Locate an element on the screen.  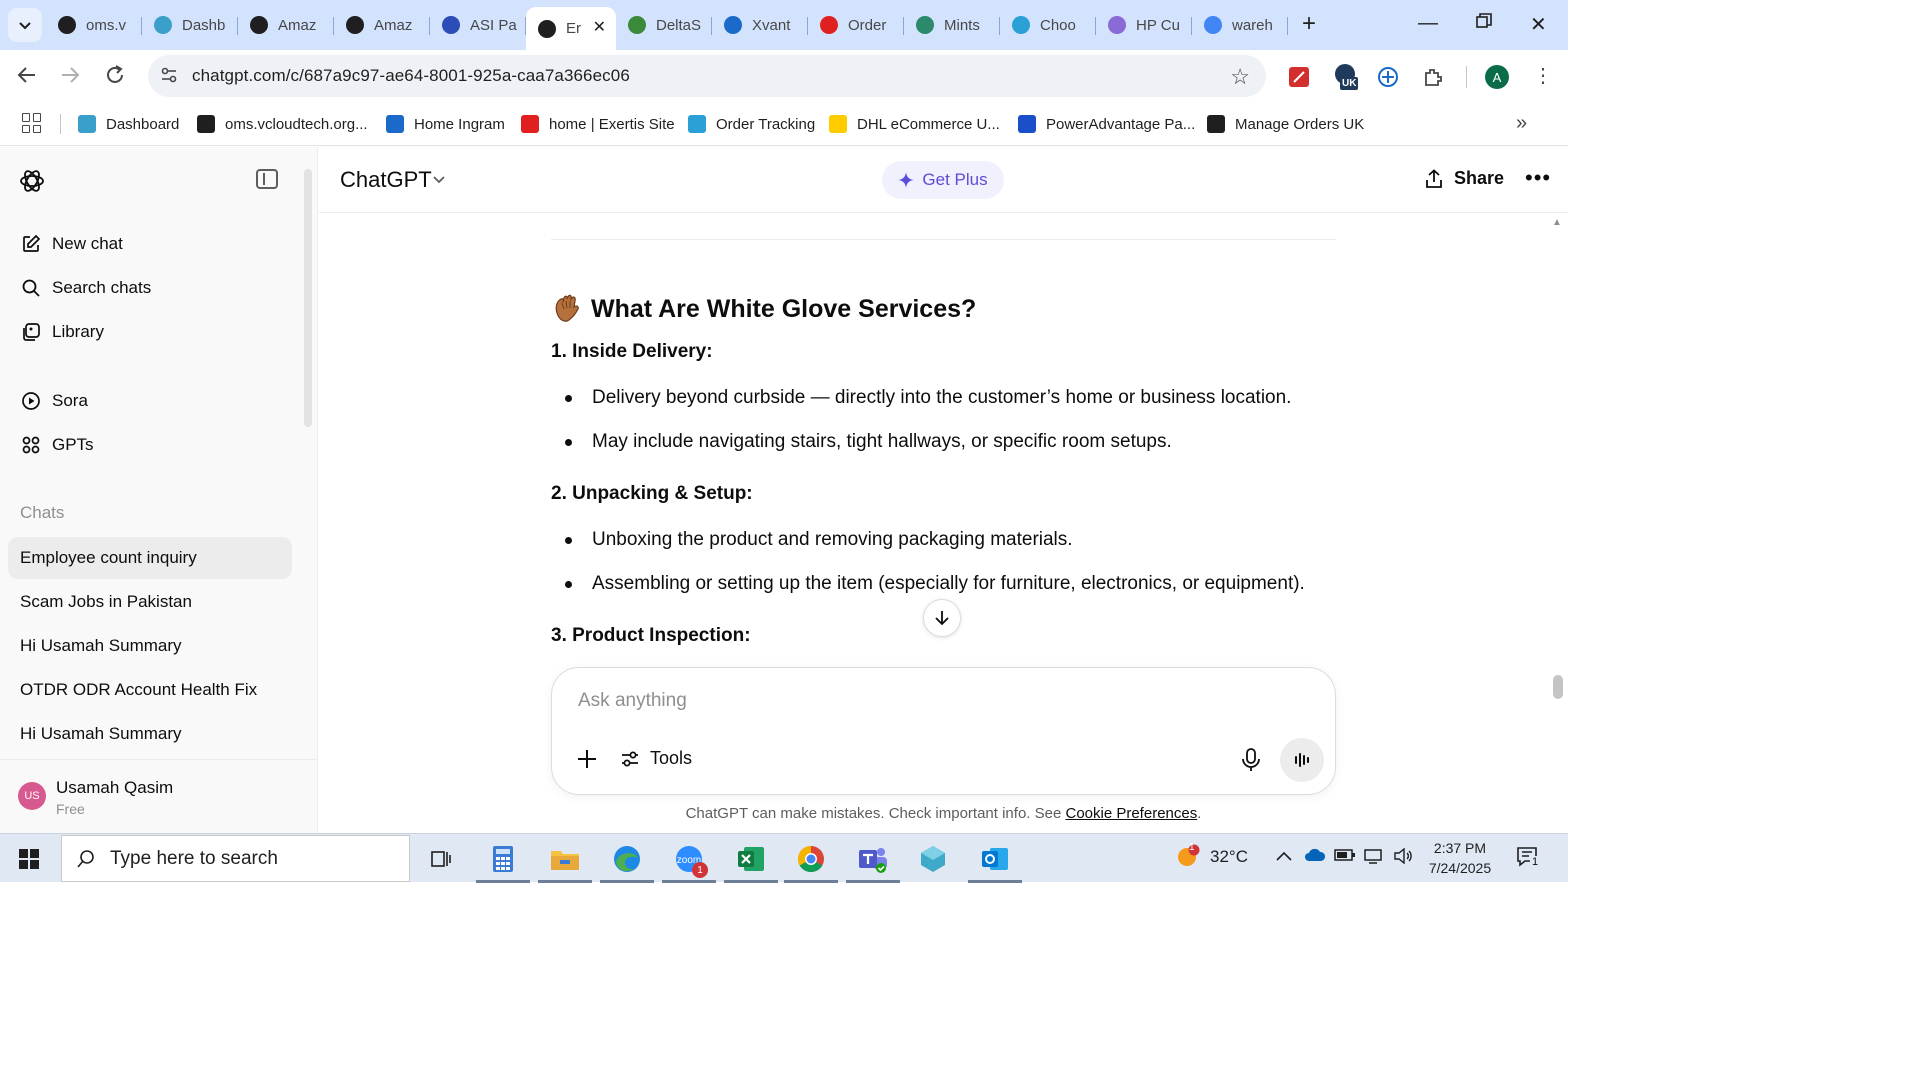
chat-history-item: Employee count inquiry is located at coordinates (150, 558).